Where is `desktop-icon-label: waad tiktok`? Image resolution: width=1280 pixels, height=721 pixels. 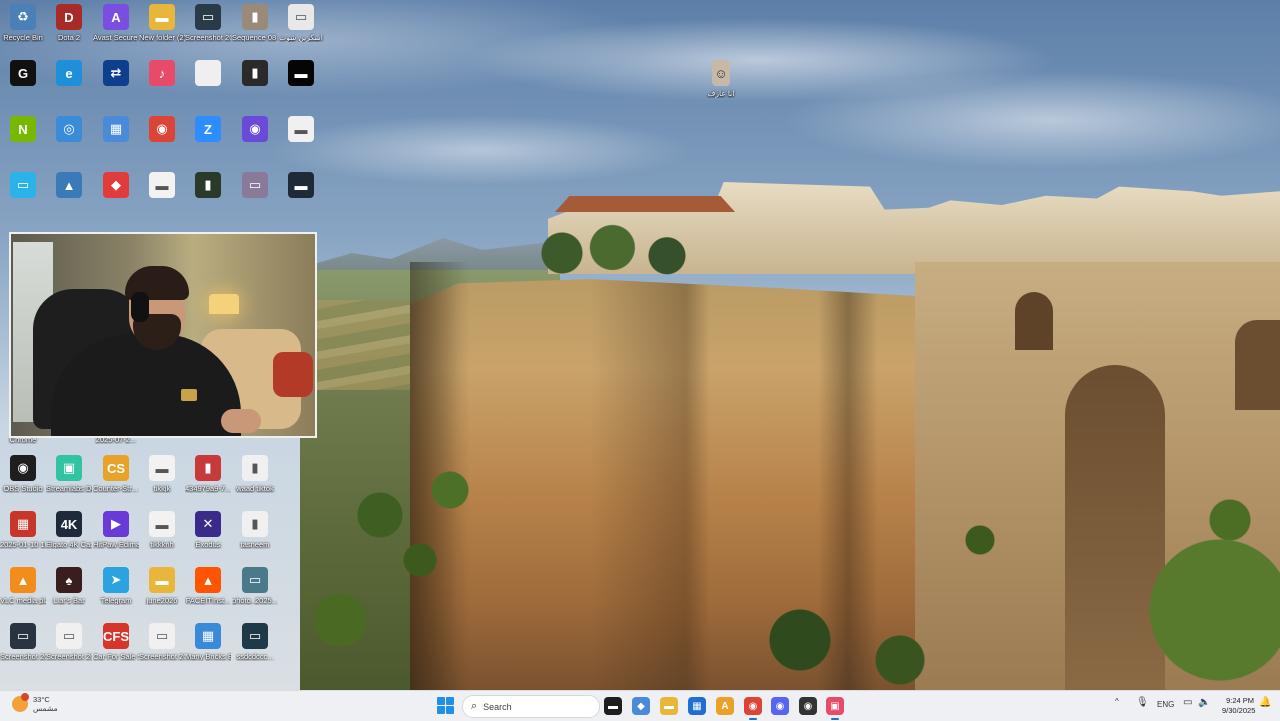
desktop-icon-label: waad tiktok is located at coordinates (255, 488).